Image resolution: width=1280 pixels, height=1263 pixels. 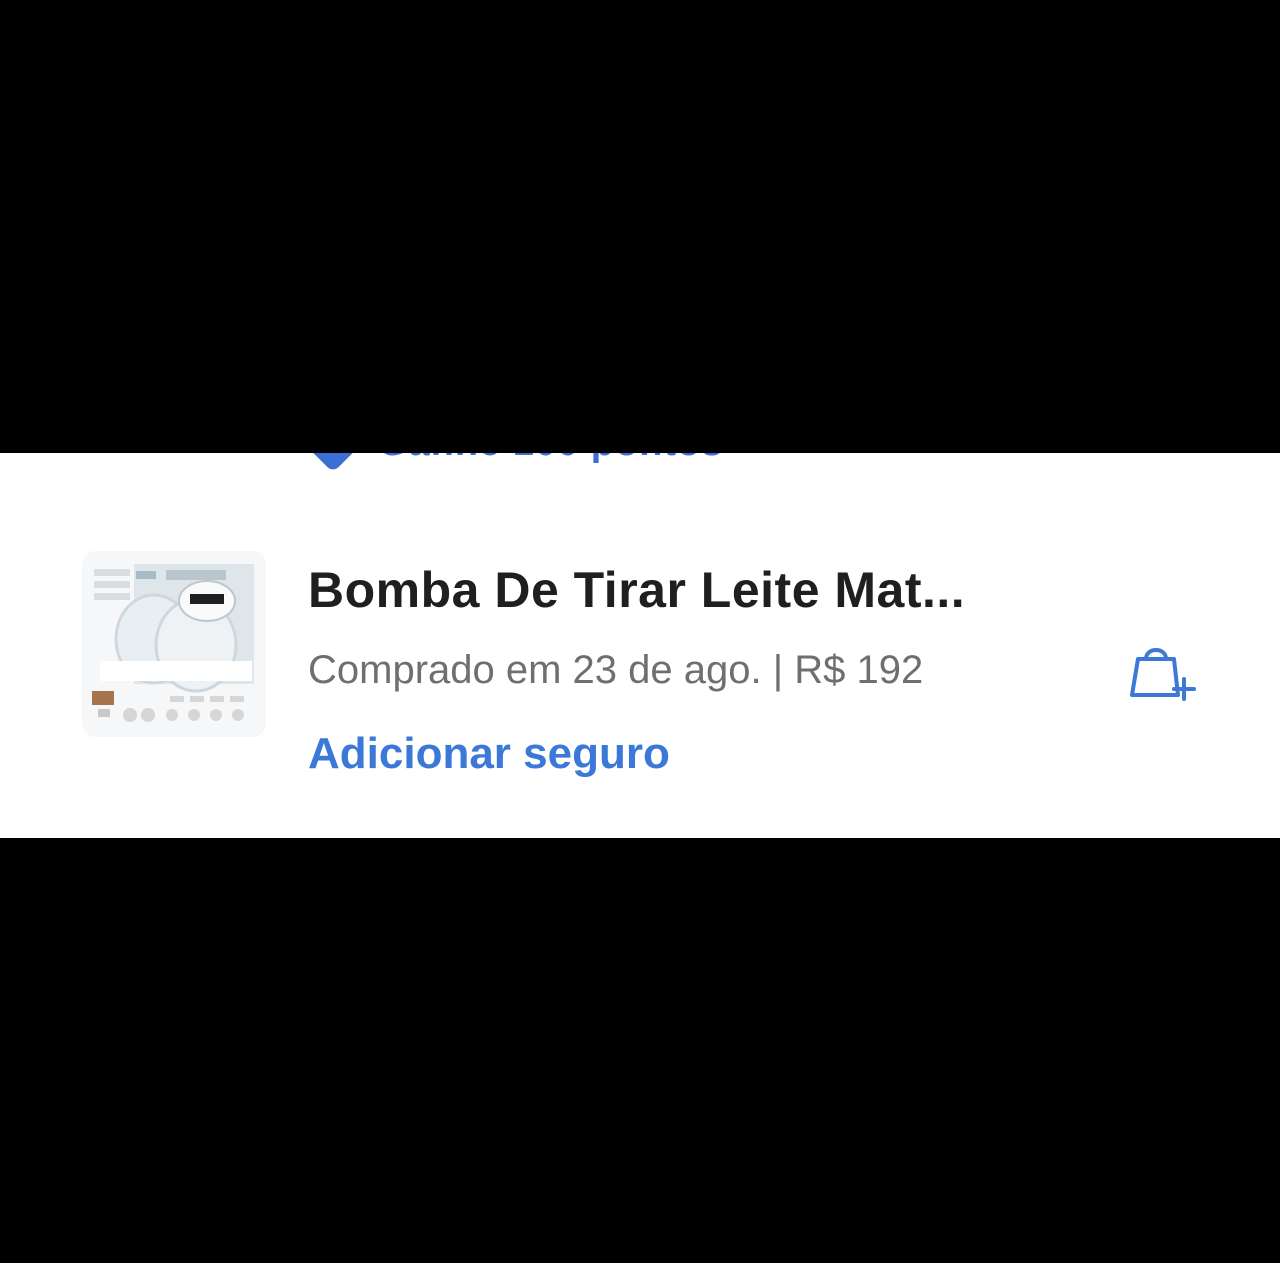 What do you see at coordinates (489, 754) in the screenshot?
I see `add-insurance-link: Adicionar seguro` at bounding box center [489, 754].